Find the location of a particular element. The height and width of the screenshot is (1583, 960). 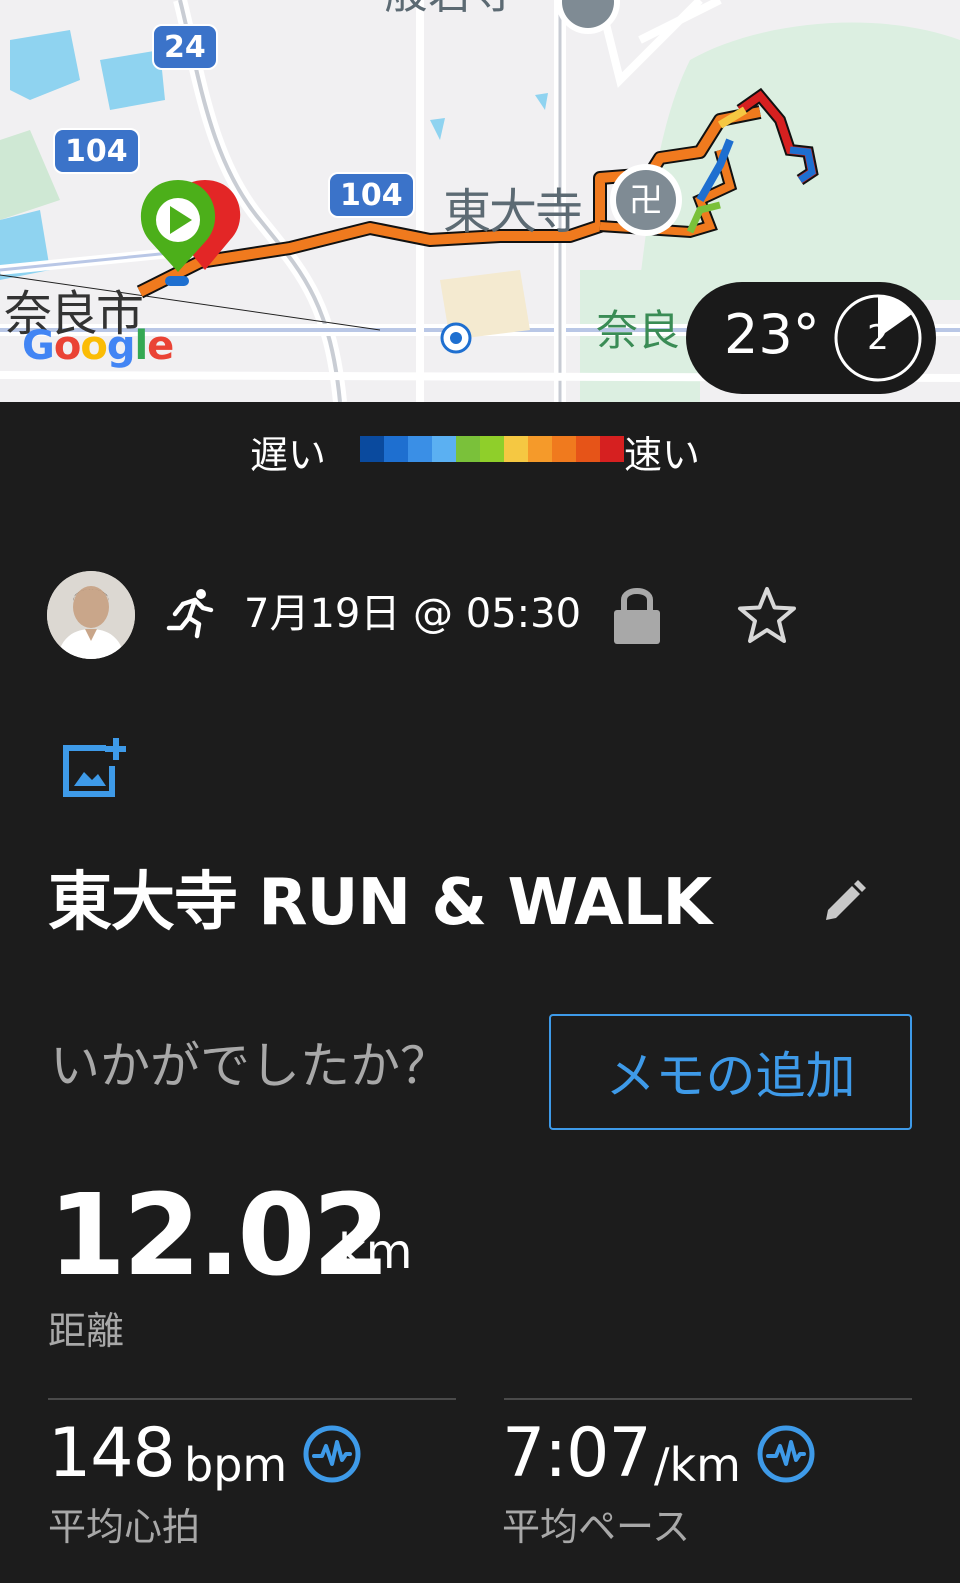

speed-legend: 遅い 速い is located at coordinates (480, 447).